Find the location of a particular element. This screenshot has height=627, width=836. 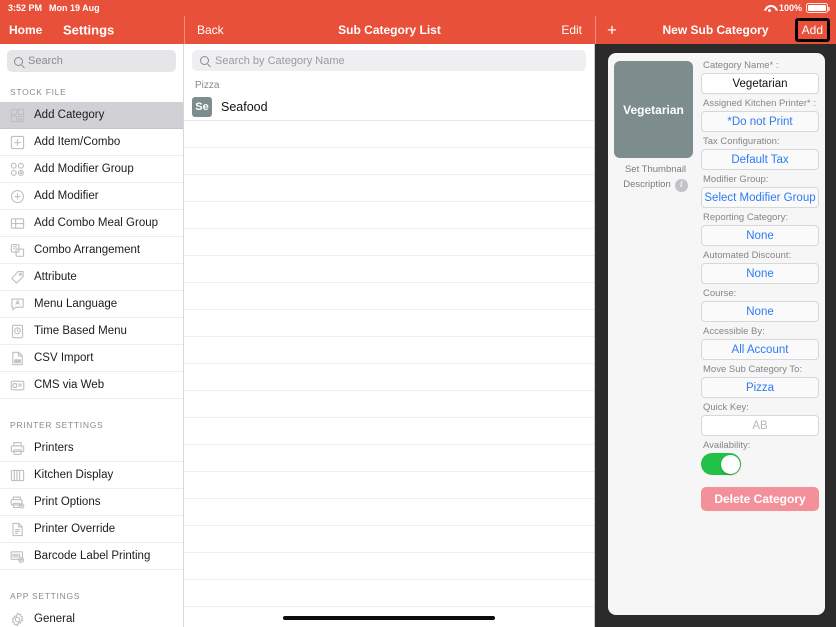

sidebar-item-label: Barcode Label Printing is located at coordinates (92, 556).